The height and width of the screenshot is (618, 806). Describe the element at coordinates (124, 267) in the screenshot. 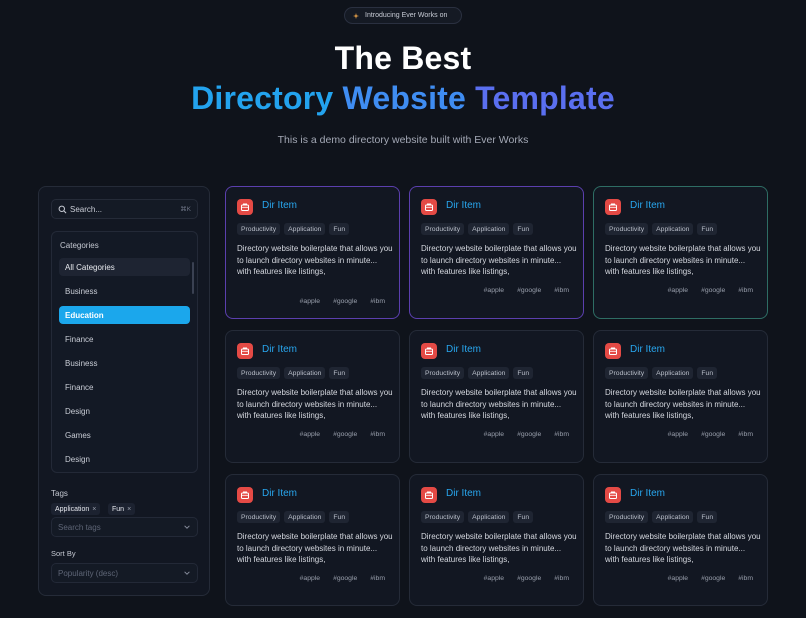

I see `category-item: All Categories` at that location.